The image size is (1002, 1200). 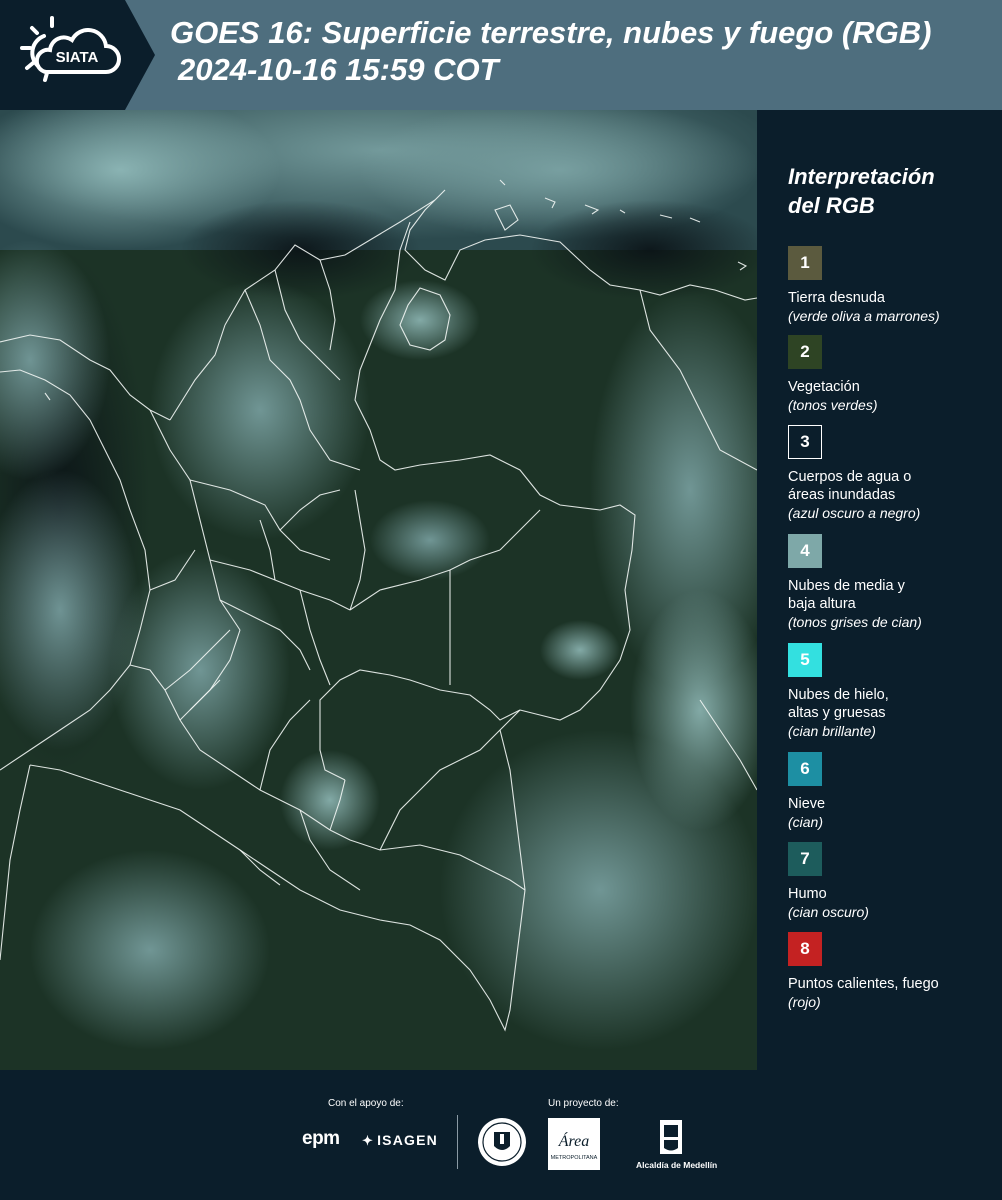 I want to click on legend-sub-2: (tonos verdes), so click(x=833, y=405).